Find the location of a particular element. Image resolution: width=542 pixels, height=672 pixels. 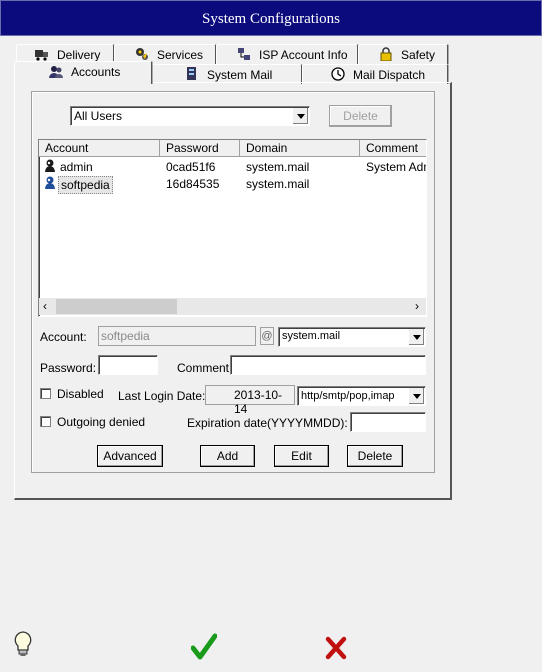

tab-isp-account-info: ISP Account Info is located at coordinates (287, 54).